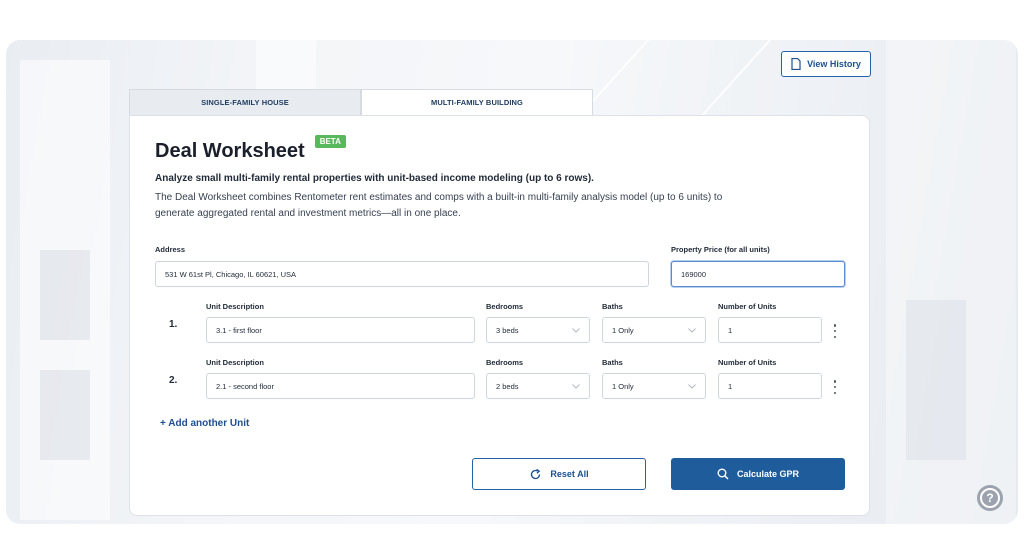 This screenshot has height=538, width=1024. What do you see at coordinates (536, 473) in the screenshot?
I see `reset-icon` at bounding box center [536, 473].